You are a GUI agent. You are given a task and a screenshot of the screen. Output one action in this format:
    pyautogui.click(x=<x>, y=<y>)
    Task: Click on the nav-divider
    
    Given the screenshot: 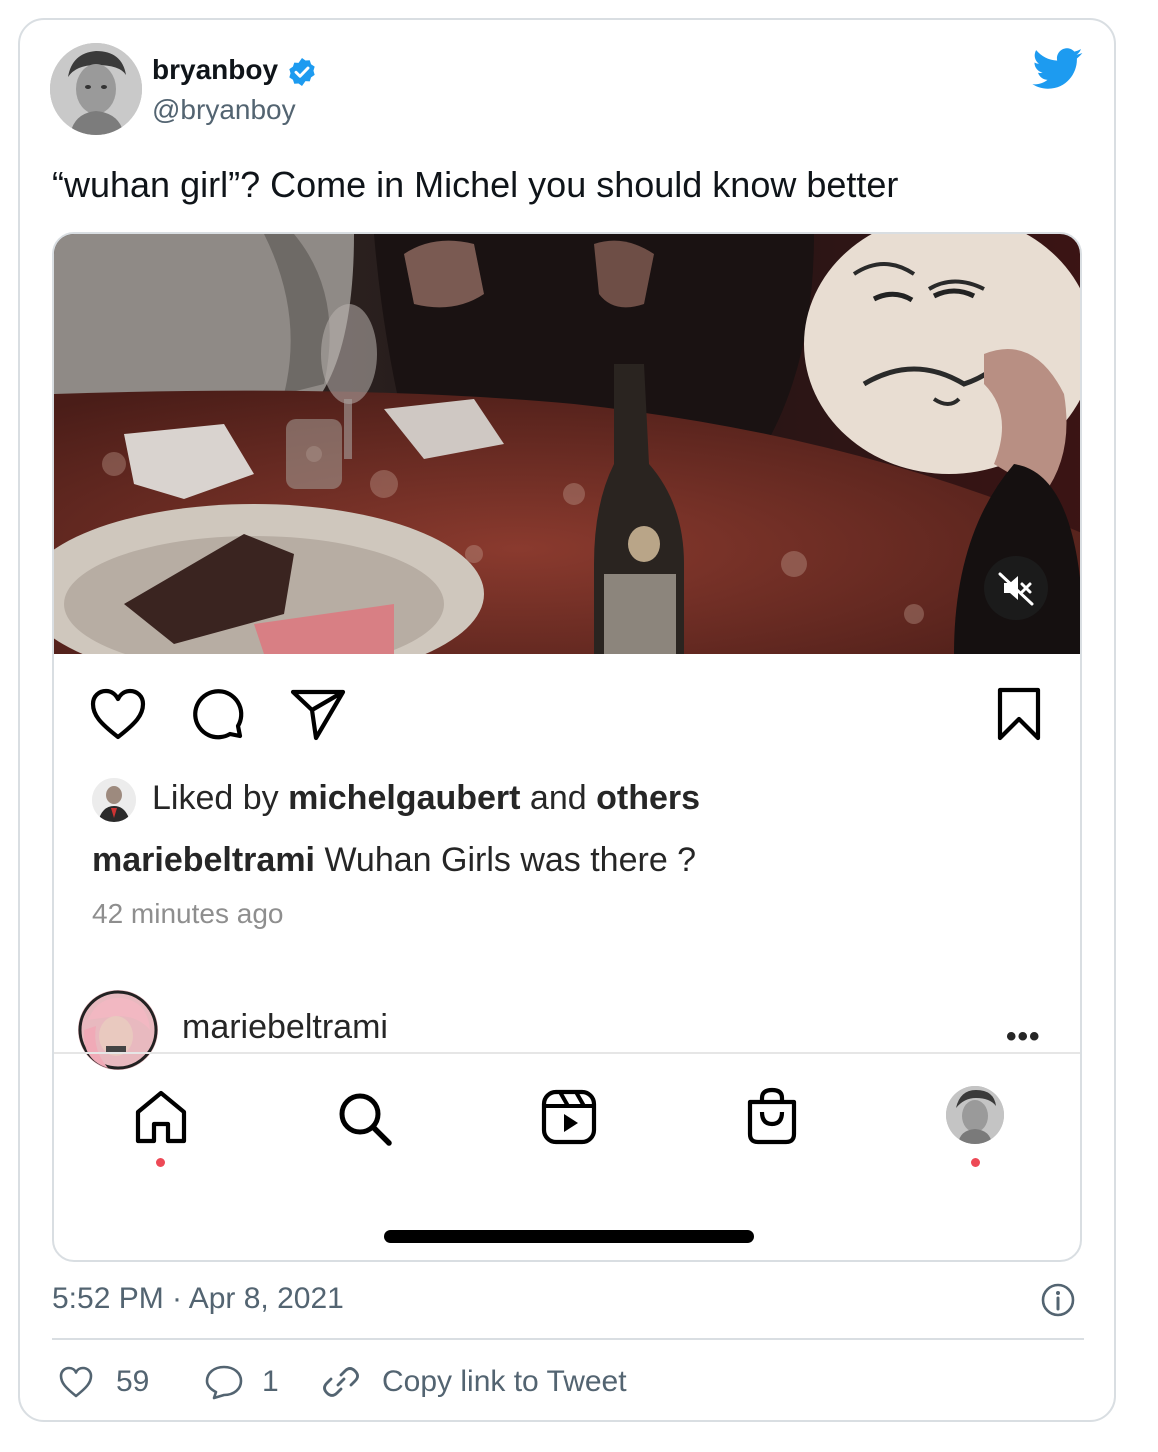 What is the action you would take?
    pyautogui.click(x=567, y=1053)
    